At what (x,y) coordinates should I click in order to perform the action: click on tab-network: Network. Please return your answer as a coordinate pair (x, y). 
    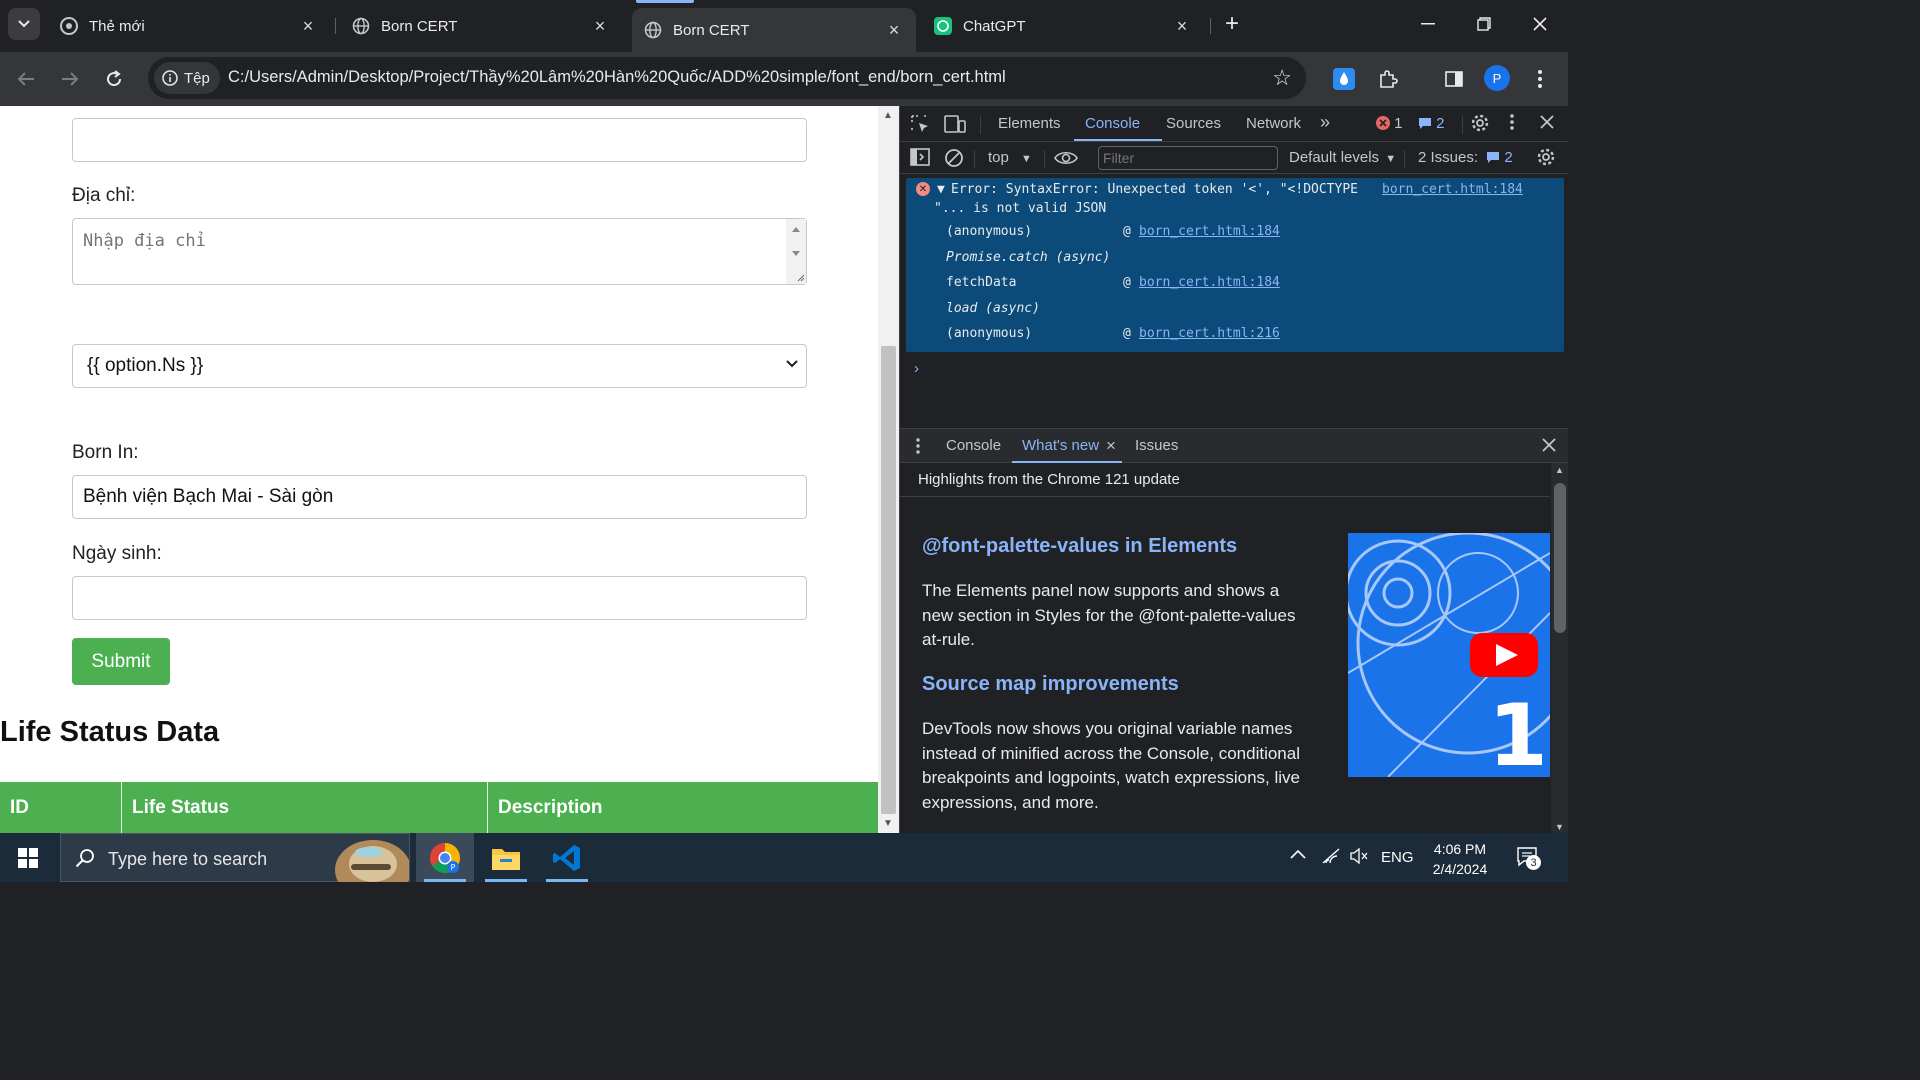
    Looking at the image, I should click on (1273, 123).